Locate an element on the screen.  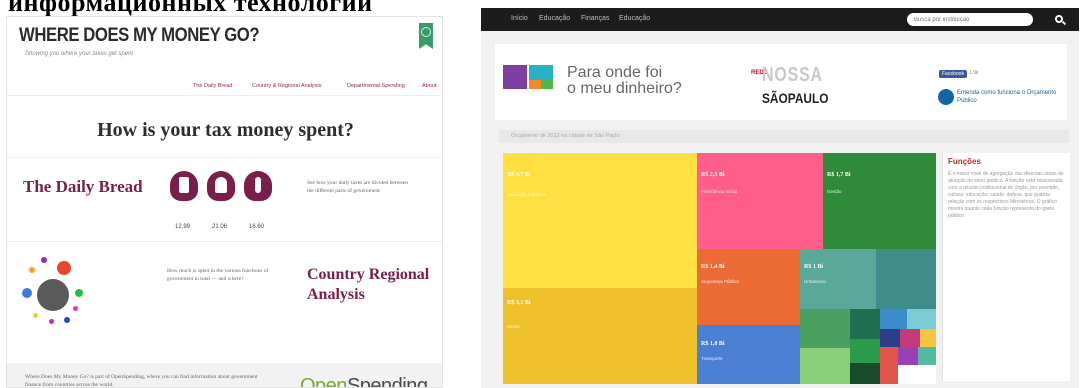
daily-bread-title: The Daily Bread is located at coordinates (83, 187).